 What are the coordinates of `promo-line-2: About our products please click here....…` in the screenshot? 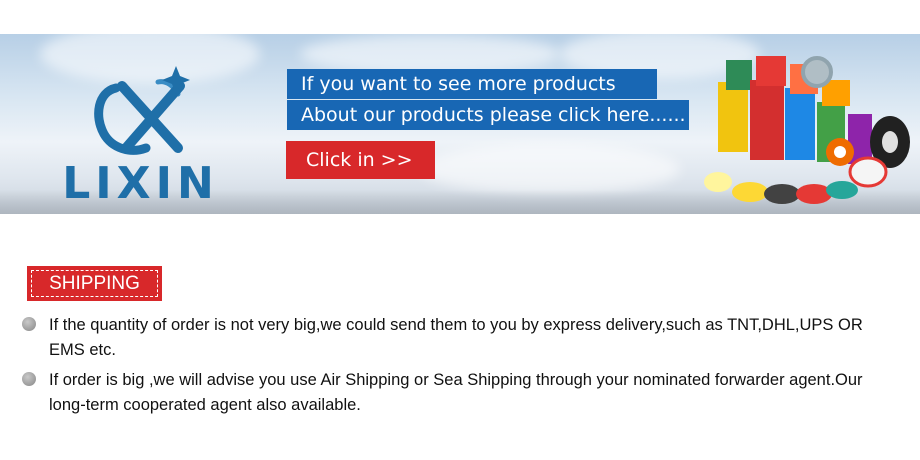 It's located at (488, 115).